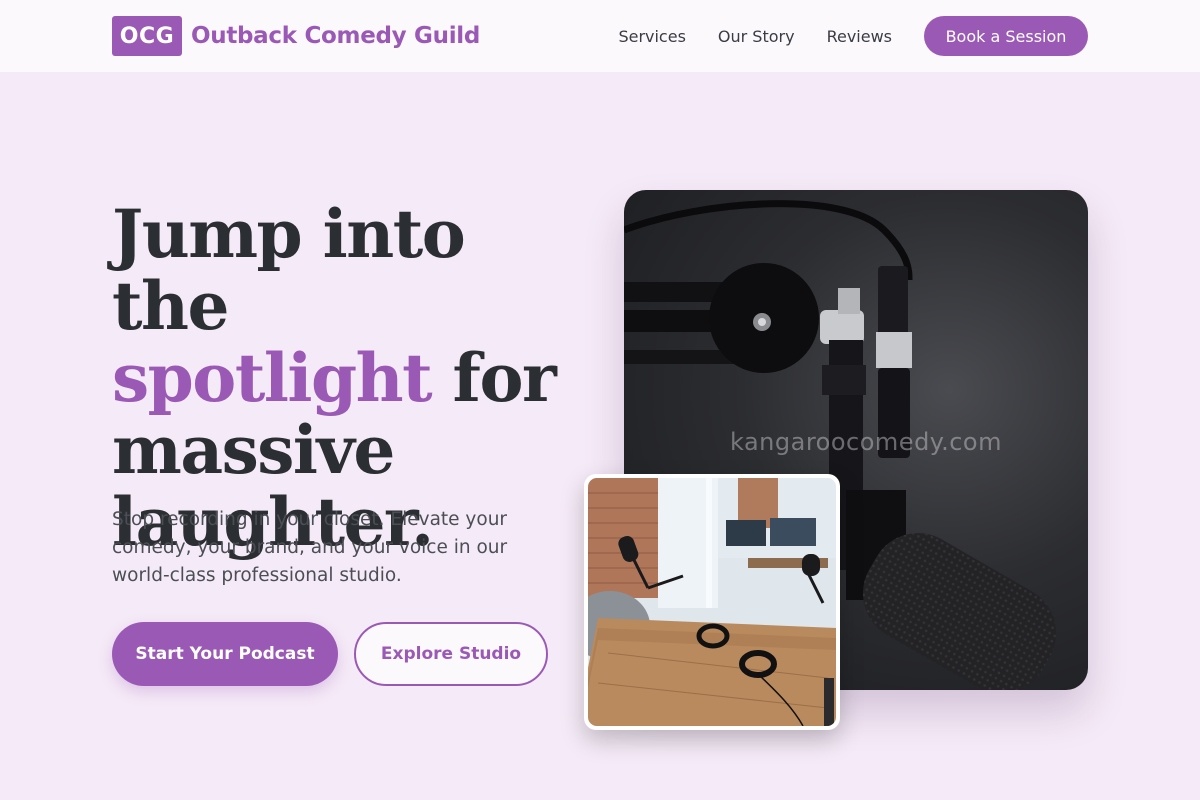  I want to click on studio-photo, so click(712, 602).